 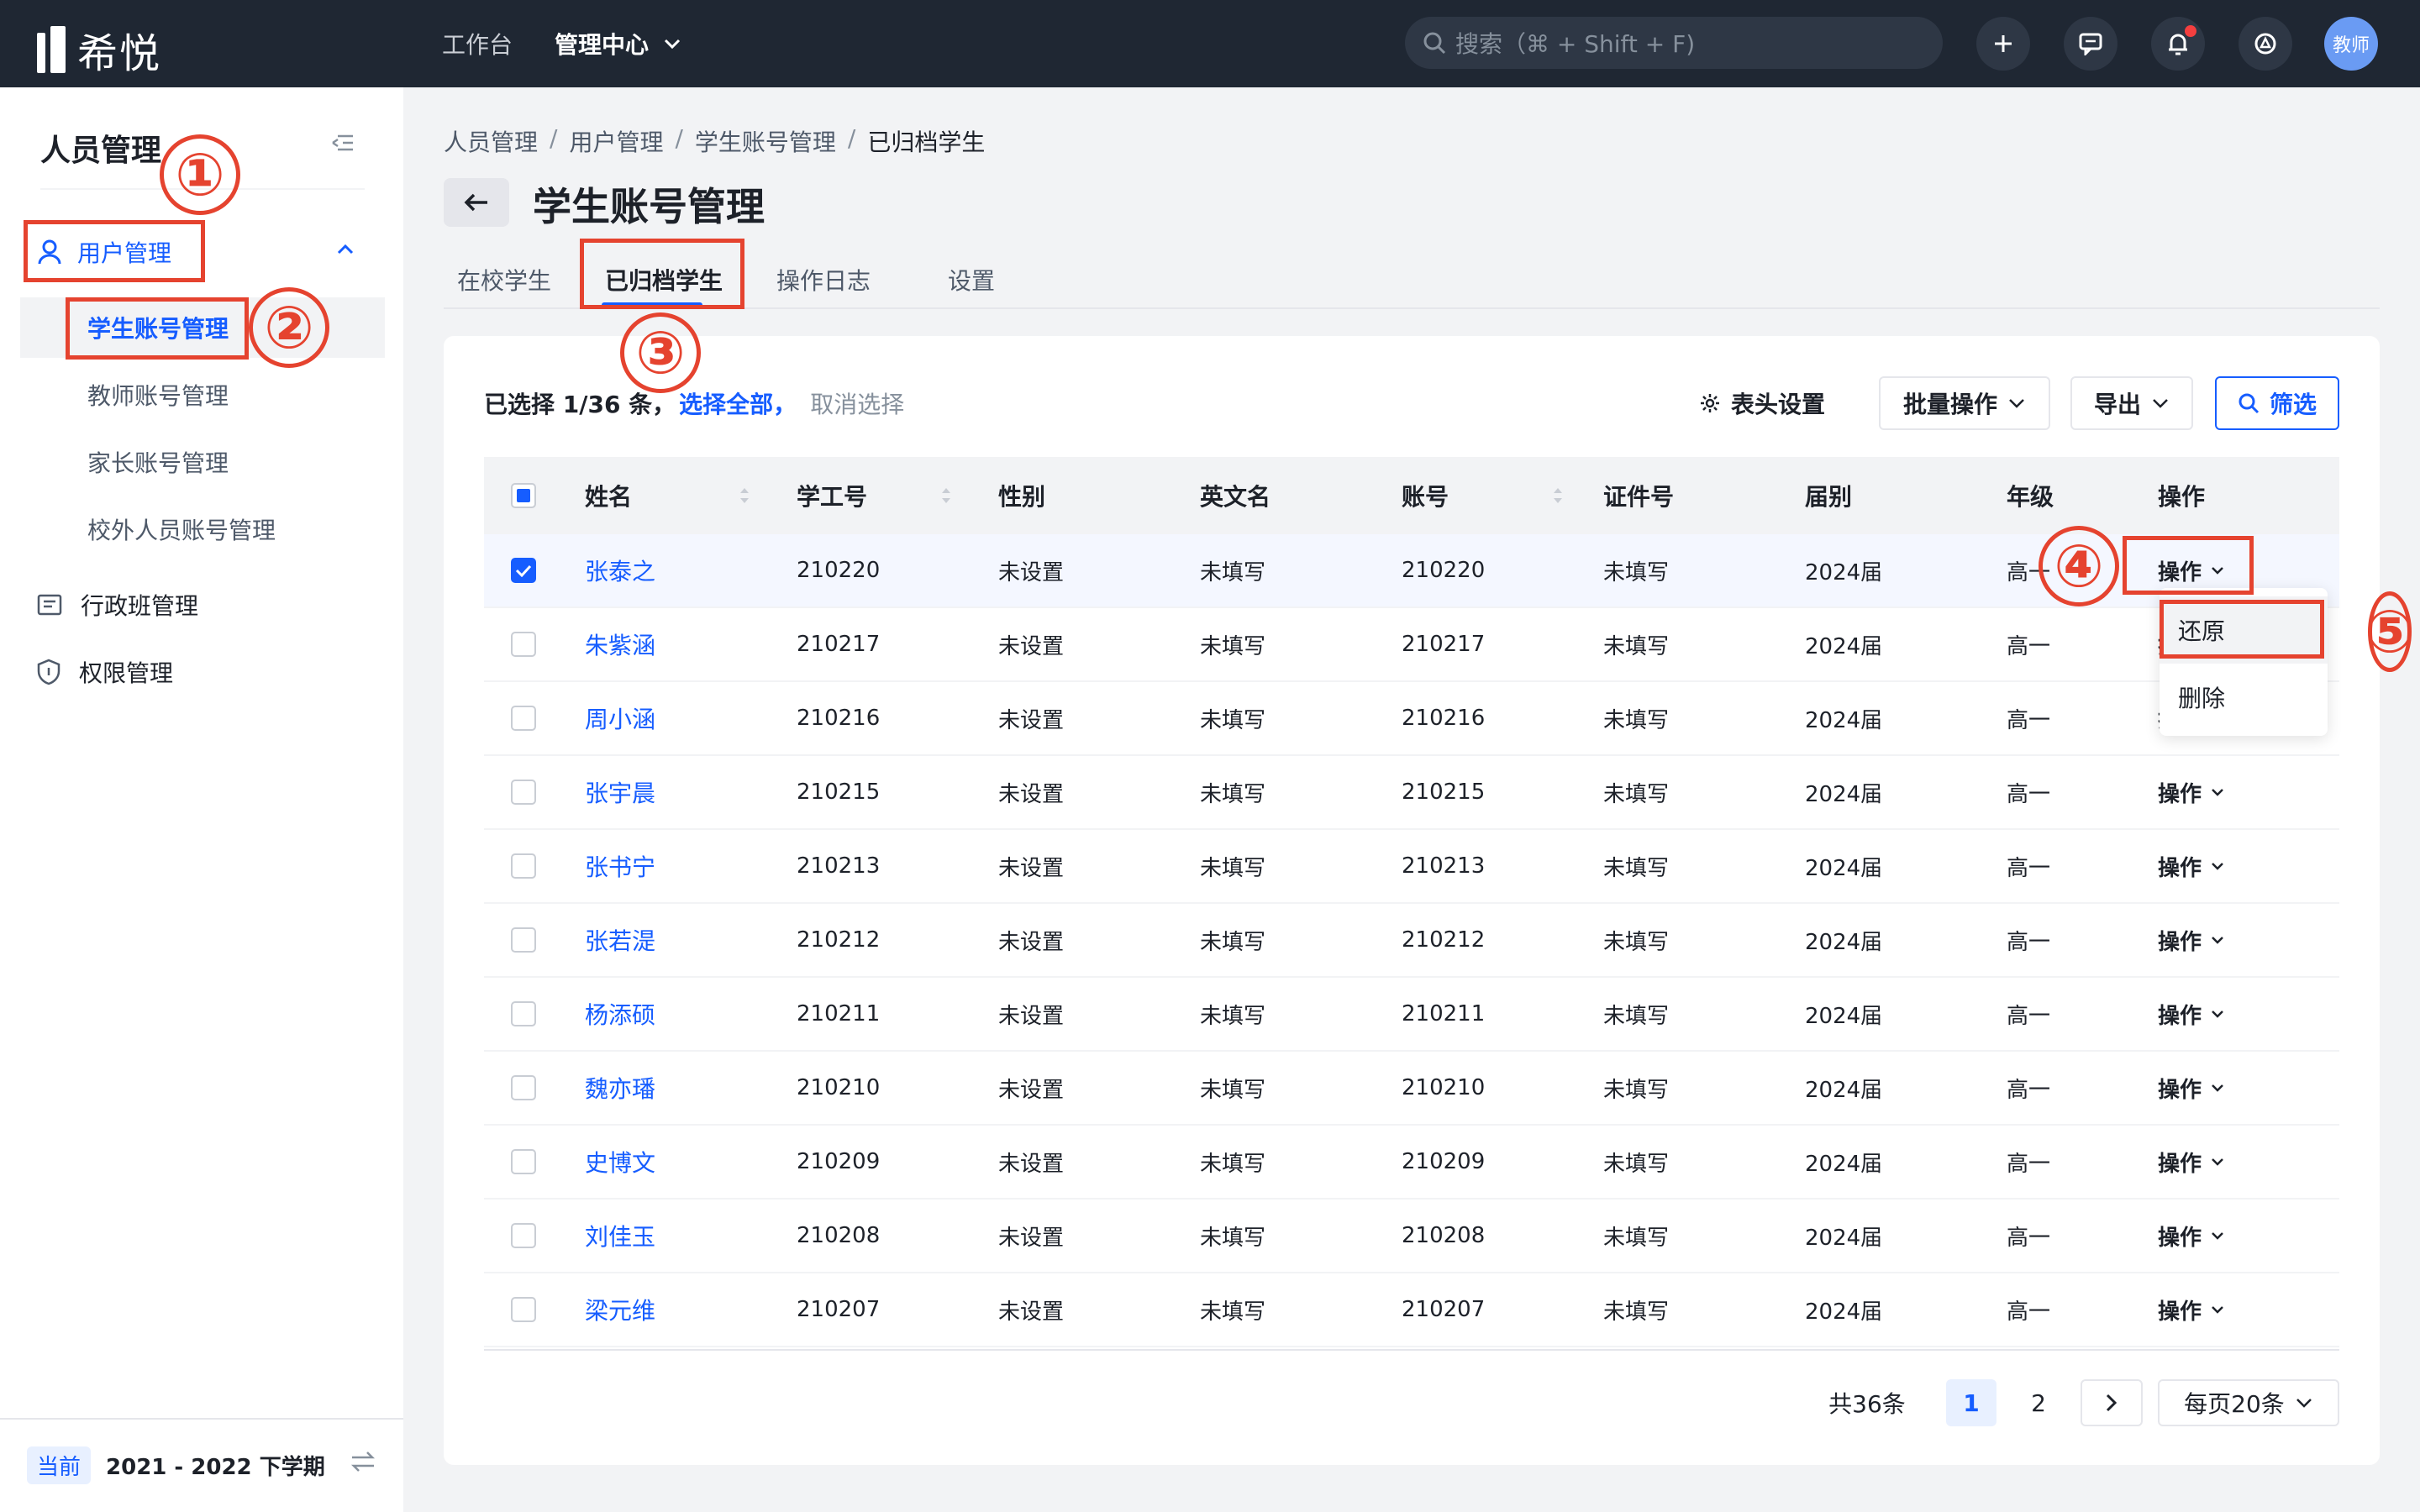 I want to click on nav-workbench: 工作台, so click(x=478, y=43).